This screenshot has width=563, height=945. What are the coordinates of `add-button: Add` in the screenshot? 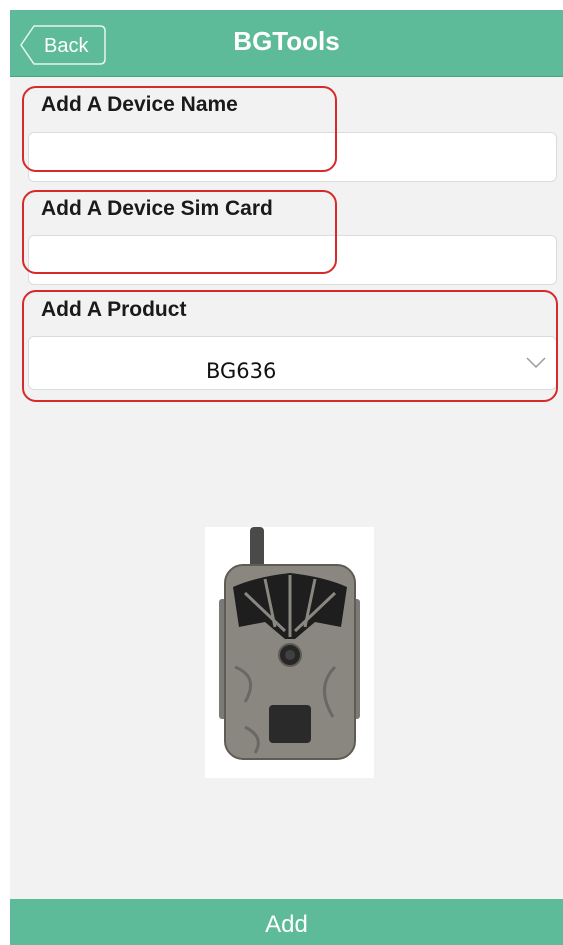 It's located at (286, 922).